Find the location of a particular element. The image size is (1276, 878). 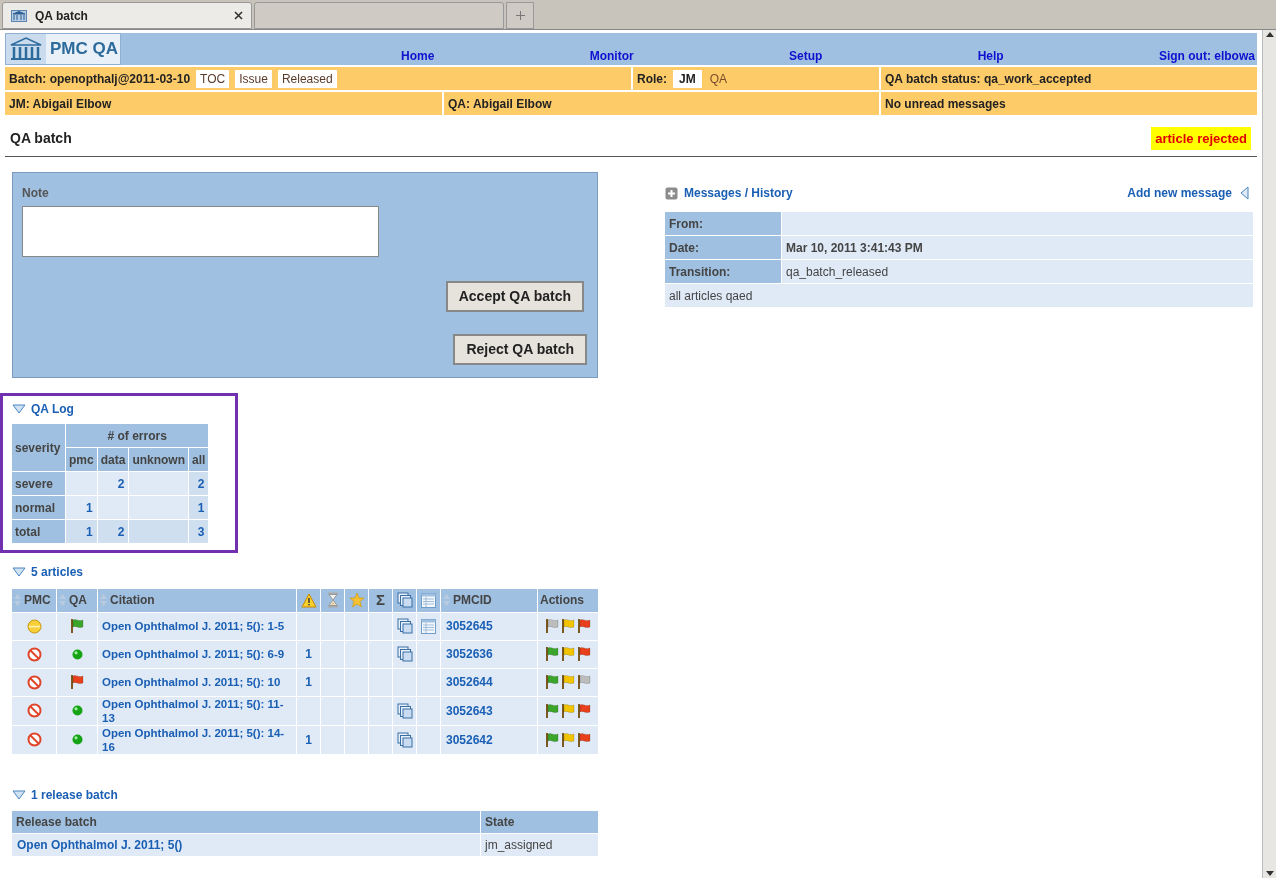

jm-text: JM: Abigail Elbow is located at coordinates (60, 104).